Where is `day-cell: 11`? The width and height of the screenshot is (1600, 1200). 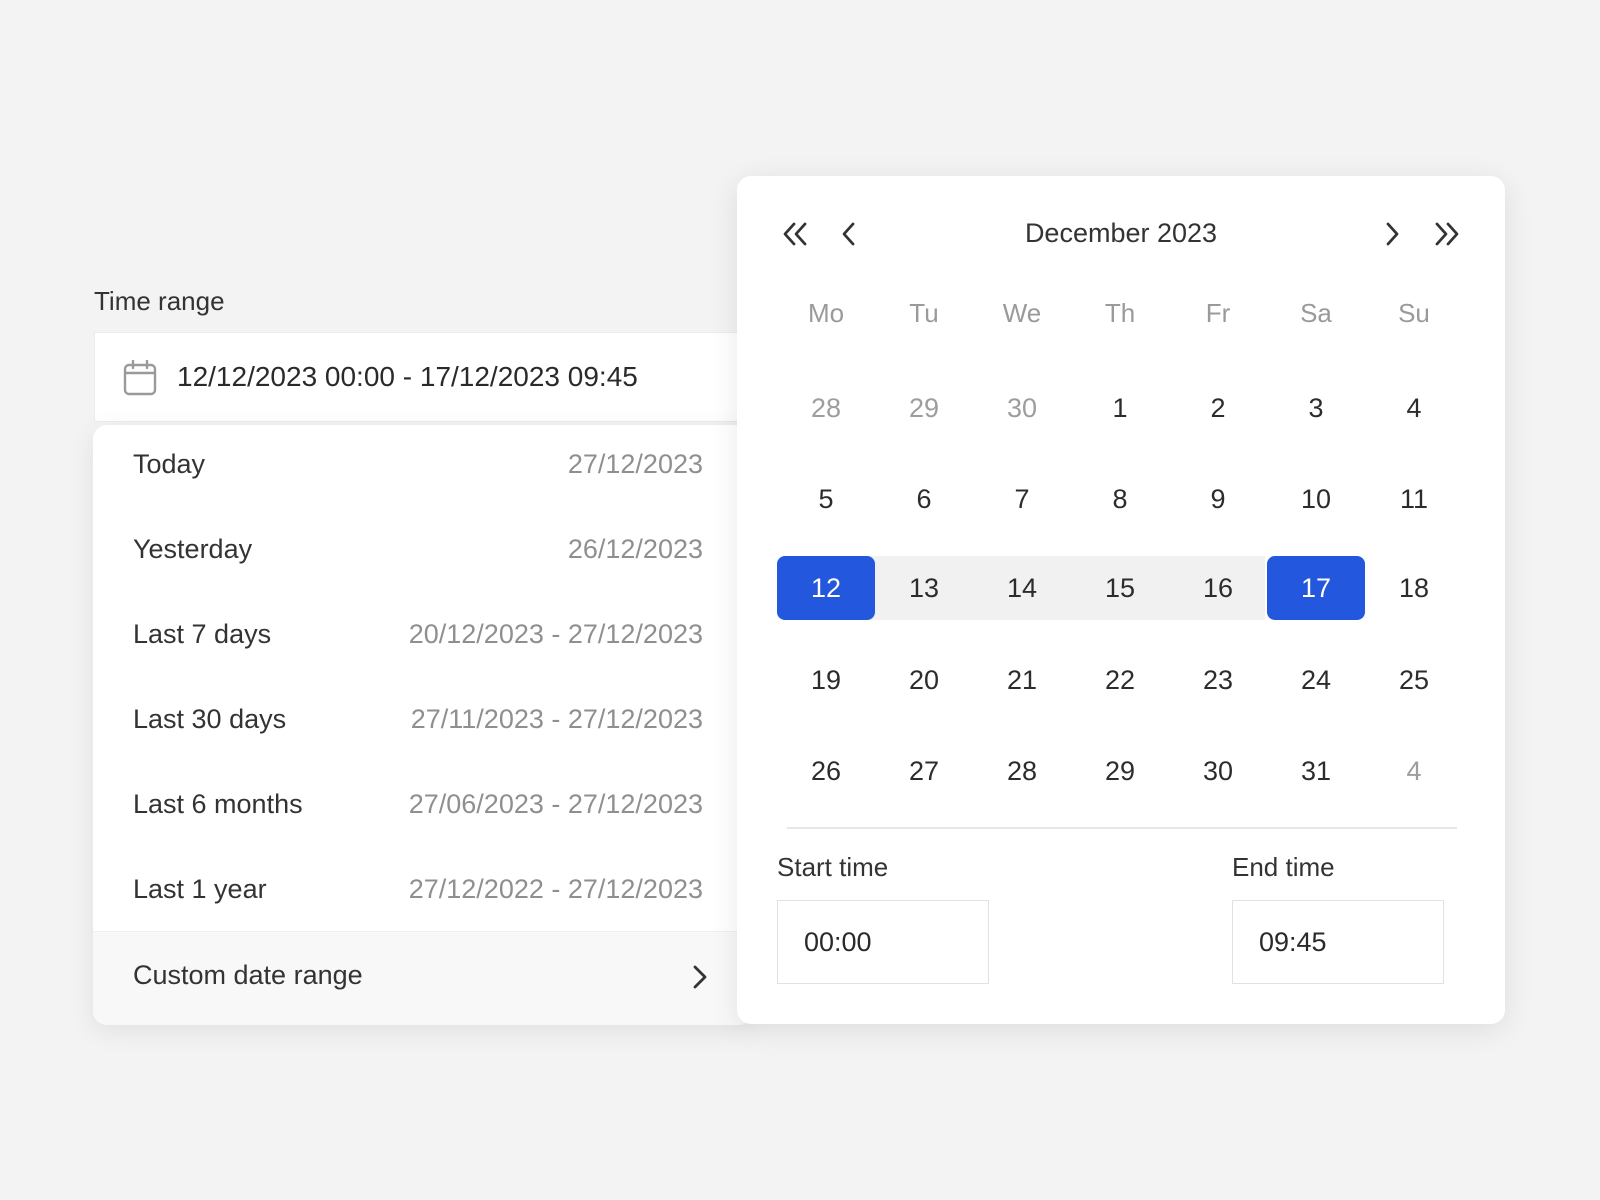 day-cell: 11 is located at coordinates (1414, 499).